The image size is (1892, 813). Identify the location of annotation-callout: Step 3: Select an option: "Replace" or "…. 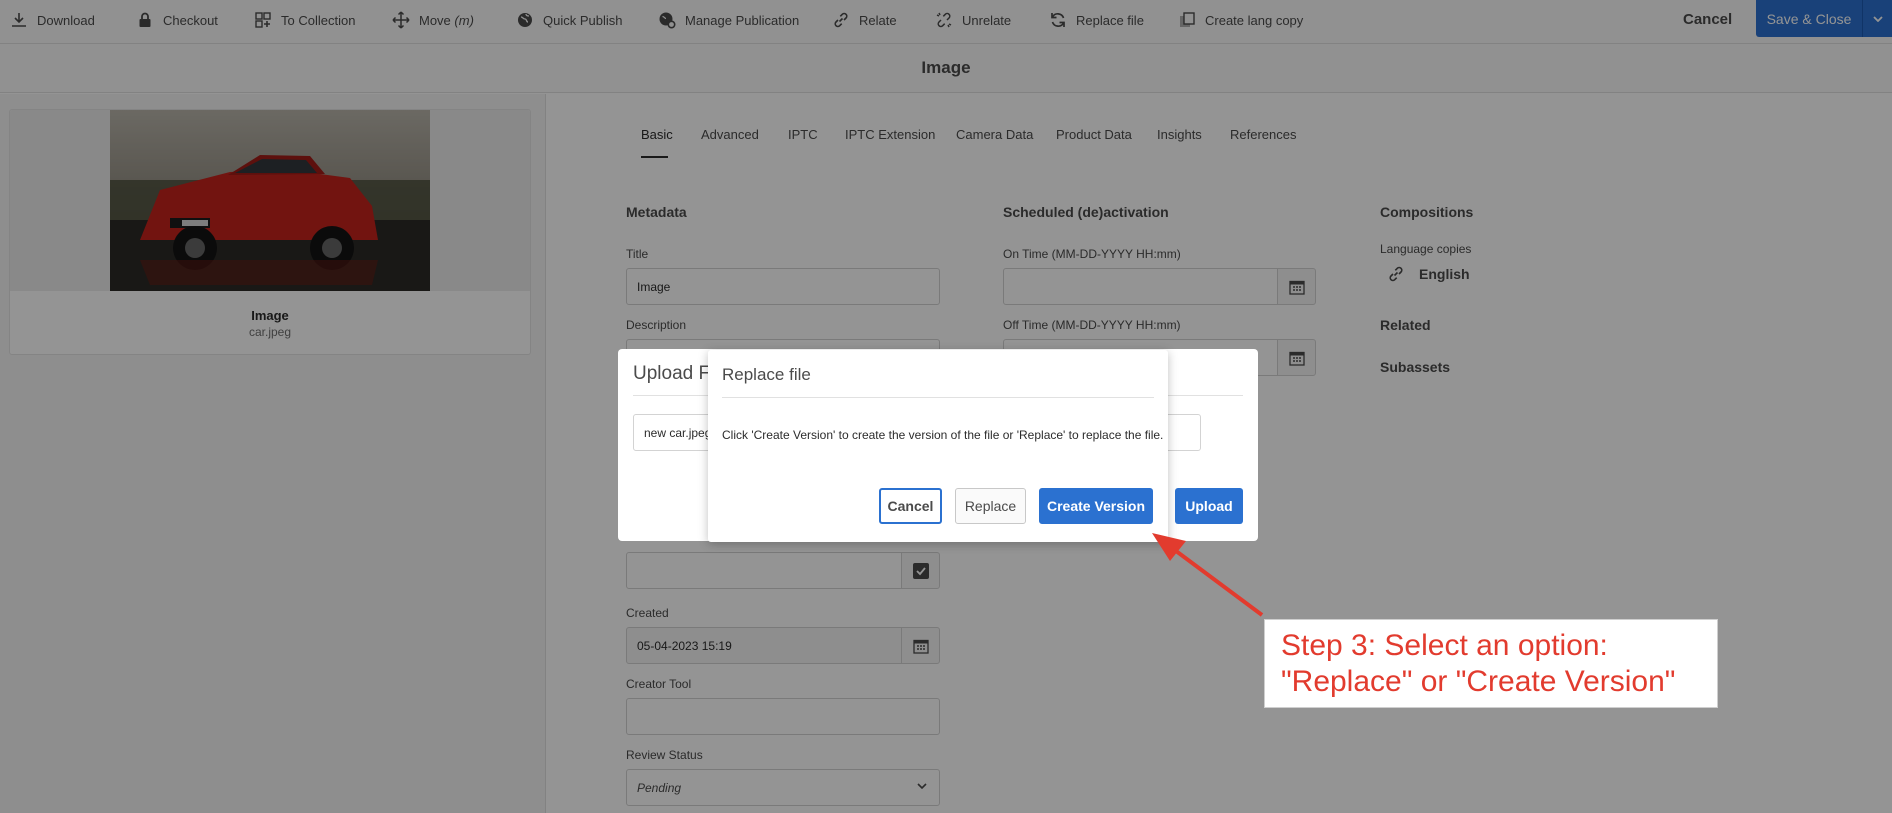
(1491, 663).